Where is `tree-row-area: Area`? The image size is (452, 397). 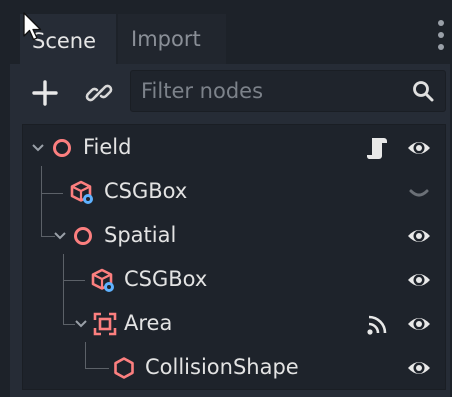
tree-row-area: Area is located at coordinates (234, 324).